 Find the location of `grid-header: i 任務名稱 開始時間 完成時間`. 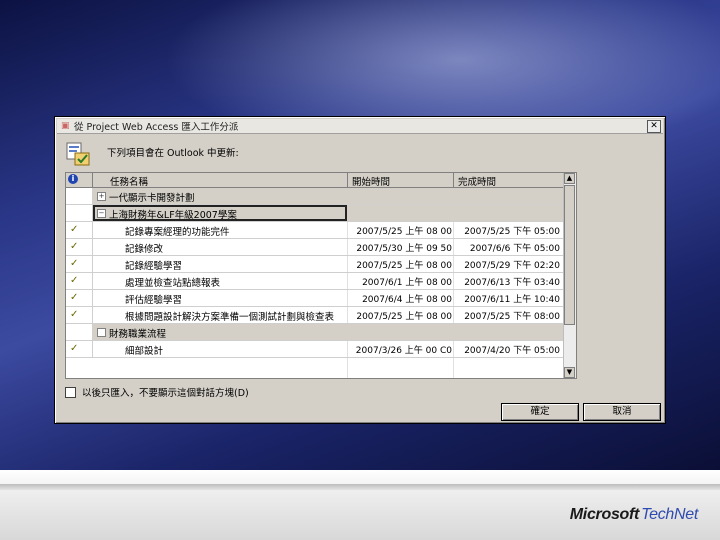

grid-header: i 任務名稱 開始時間 完成時間 is located at coordinates (321, 180).